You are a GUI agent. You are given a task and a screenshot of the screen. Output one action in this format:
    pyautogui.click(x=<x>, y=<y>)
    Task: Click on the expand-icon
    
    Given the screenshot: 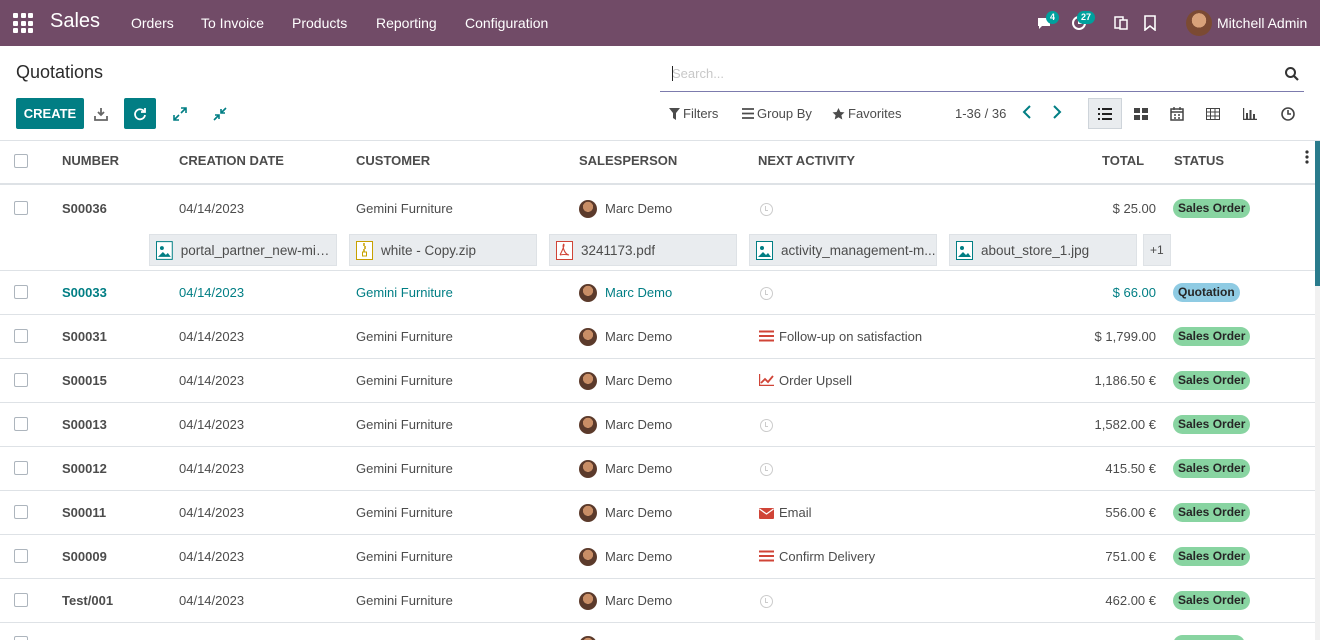 What is the action you would take?
    pyautogui.click(x=180, y=113)
    